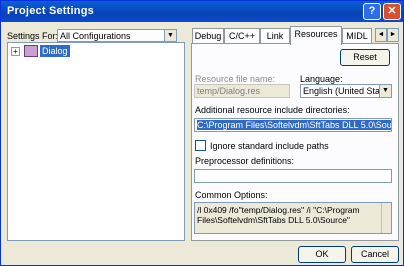  Describe the element at coordinates (372, 11) in the screenshot. I see `help-button: ?` at that location.